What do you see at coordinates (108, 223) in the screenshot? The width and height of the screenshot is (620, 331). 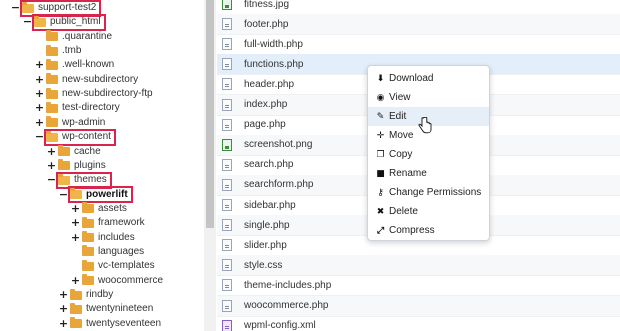 I see `tree-item-framework: + framework` at bounding box center [108, 223].